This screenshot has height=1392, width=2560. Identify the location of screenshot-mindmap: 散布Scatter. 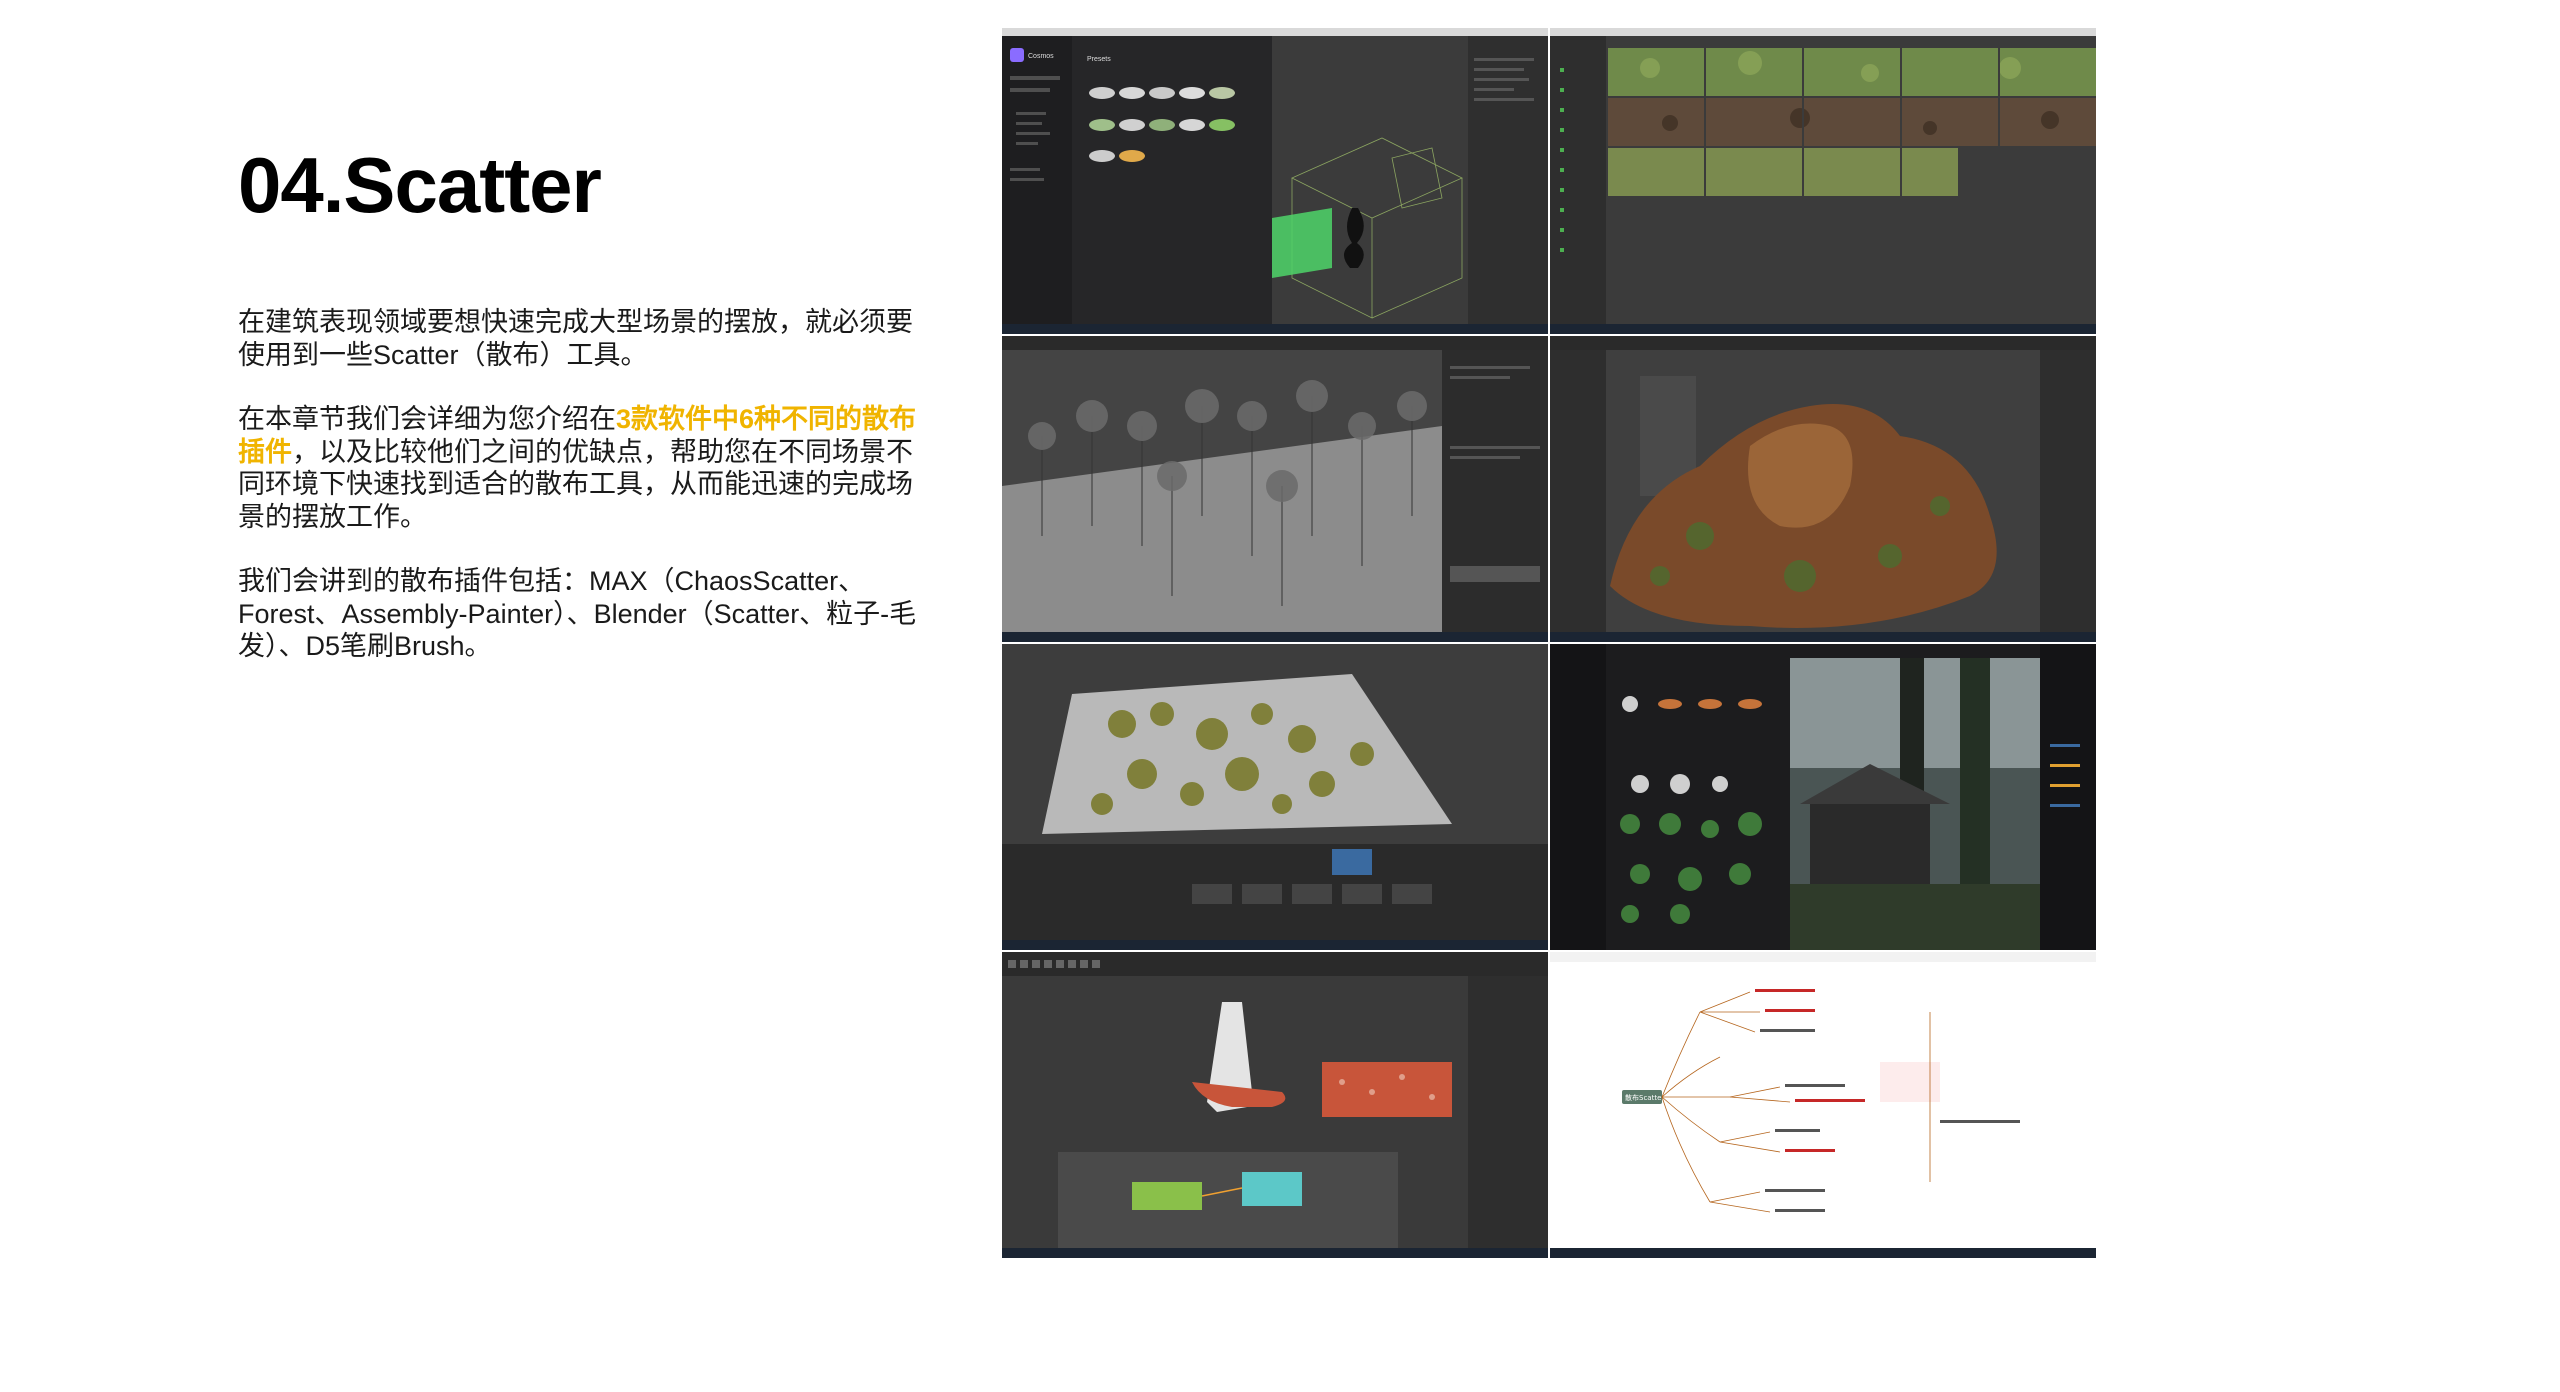
(1823, 1105).